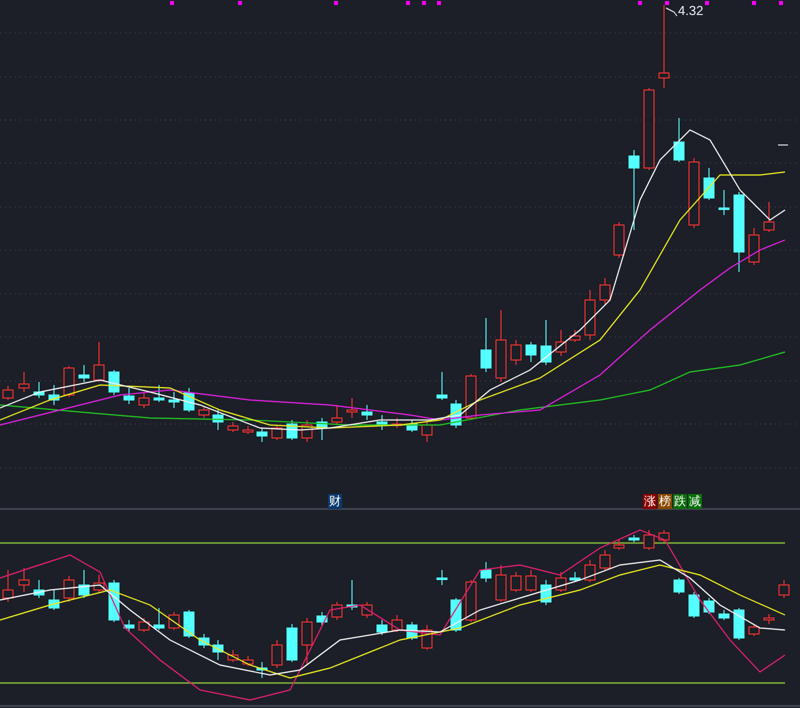  What do you see at coordinates (691, 11) in the screenshot?
I see `price-label: 4.32` at bounding box center [691, 11].